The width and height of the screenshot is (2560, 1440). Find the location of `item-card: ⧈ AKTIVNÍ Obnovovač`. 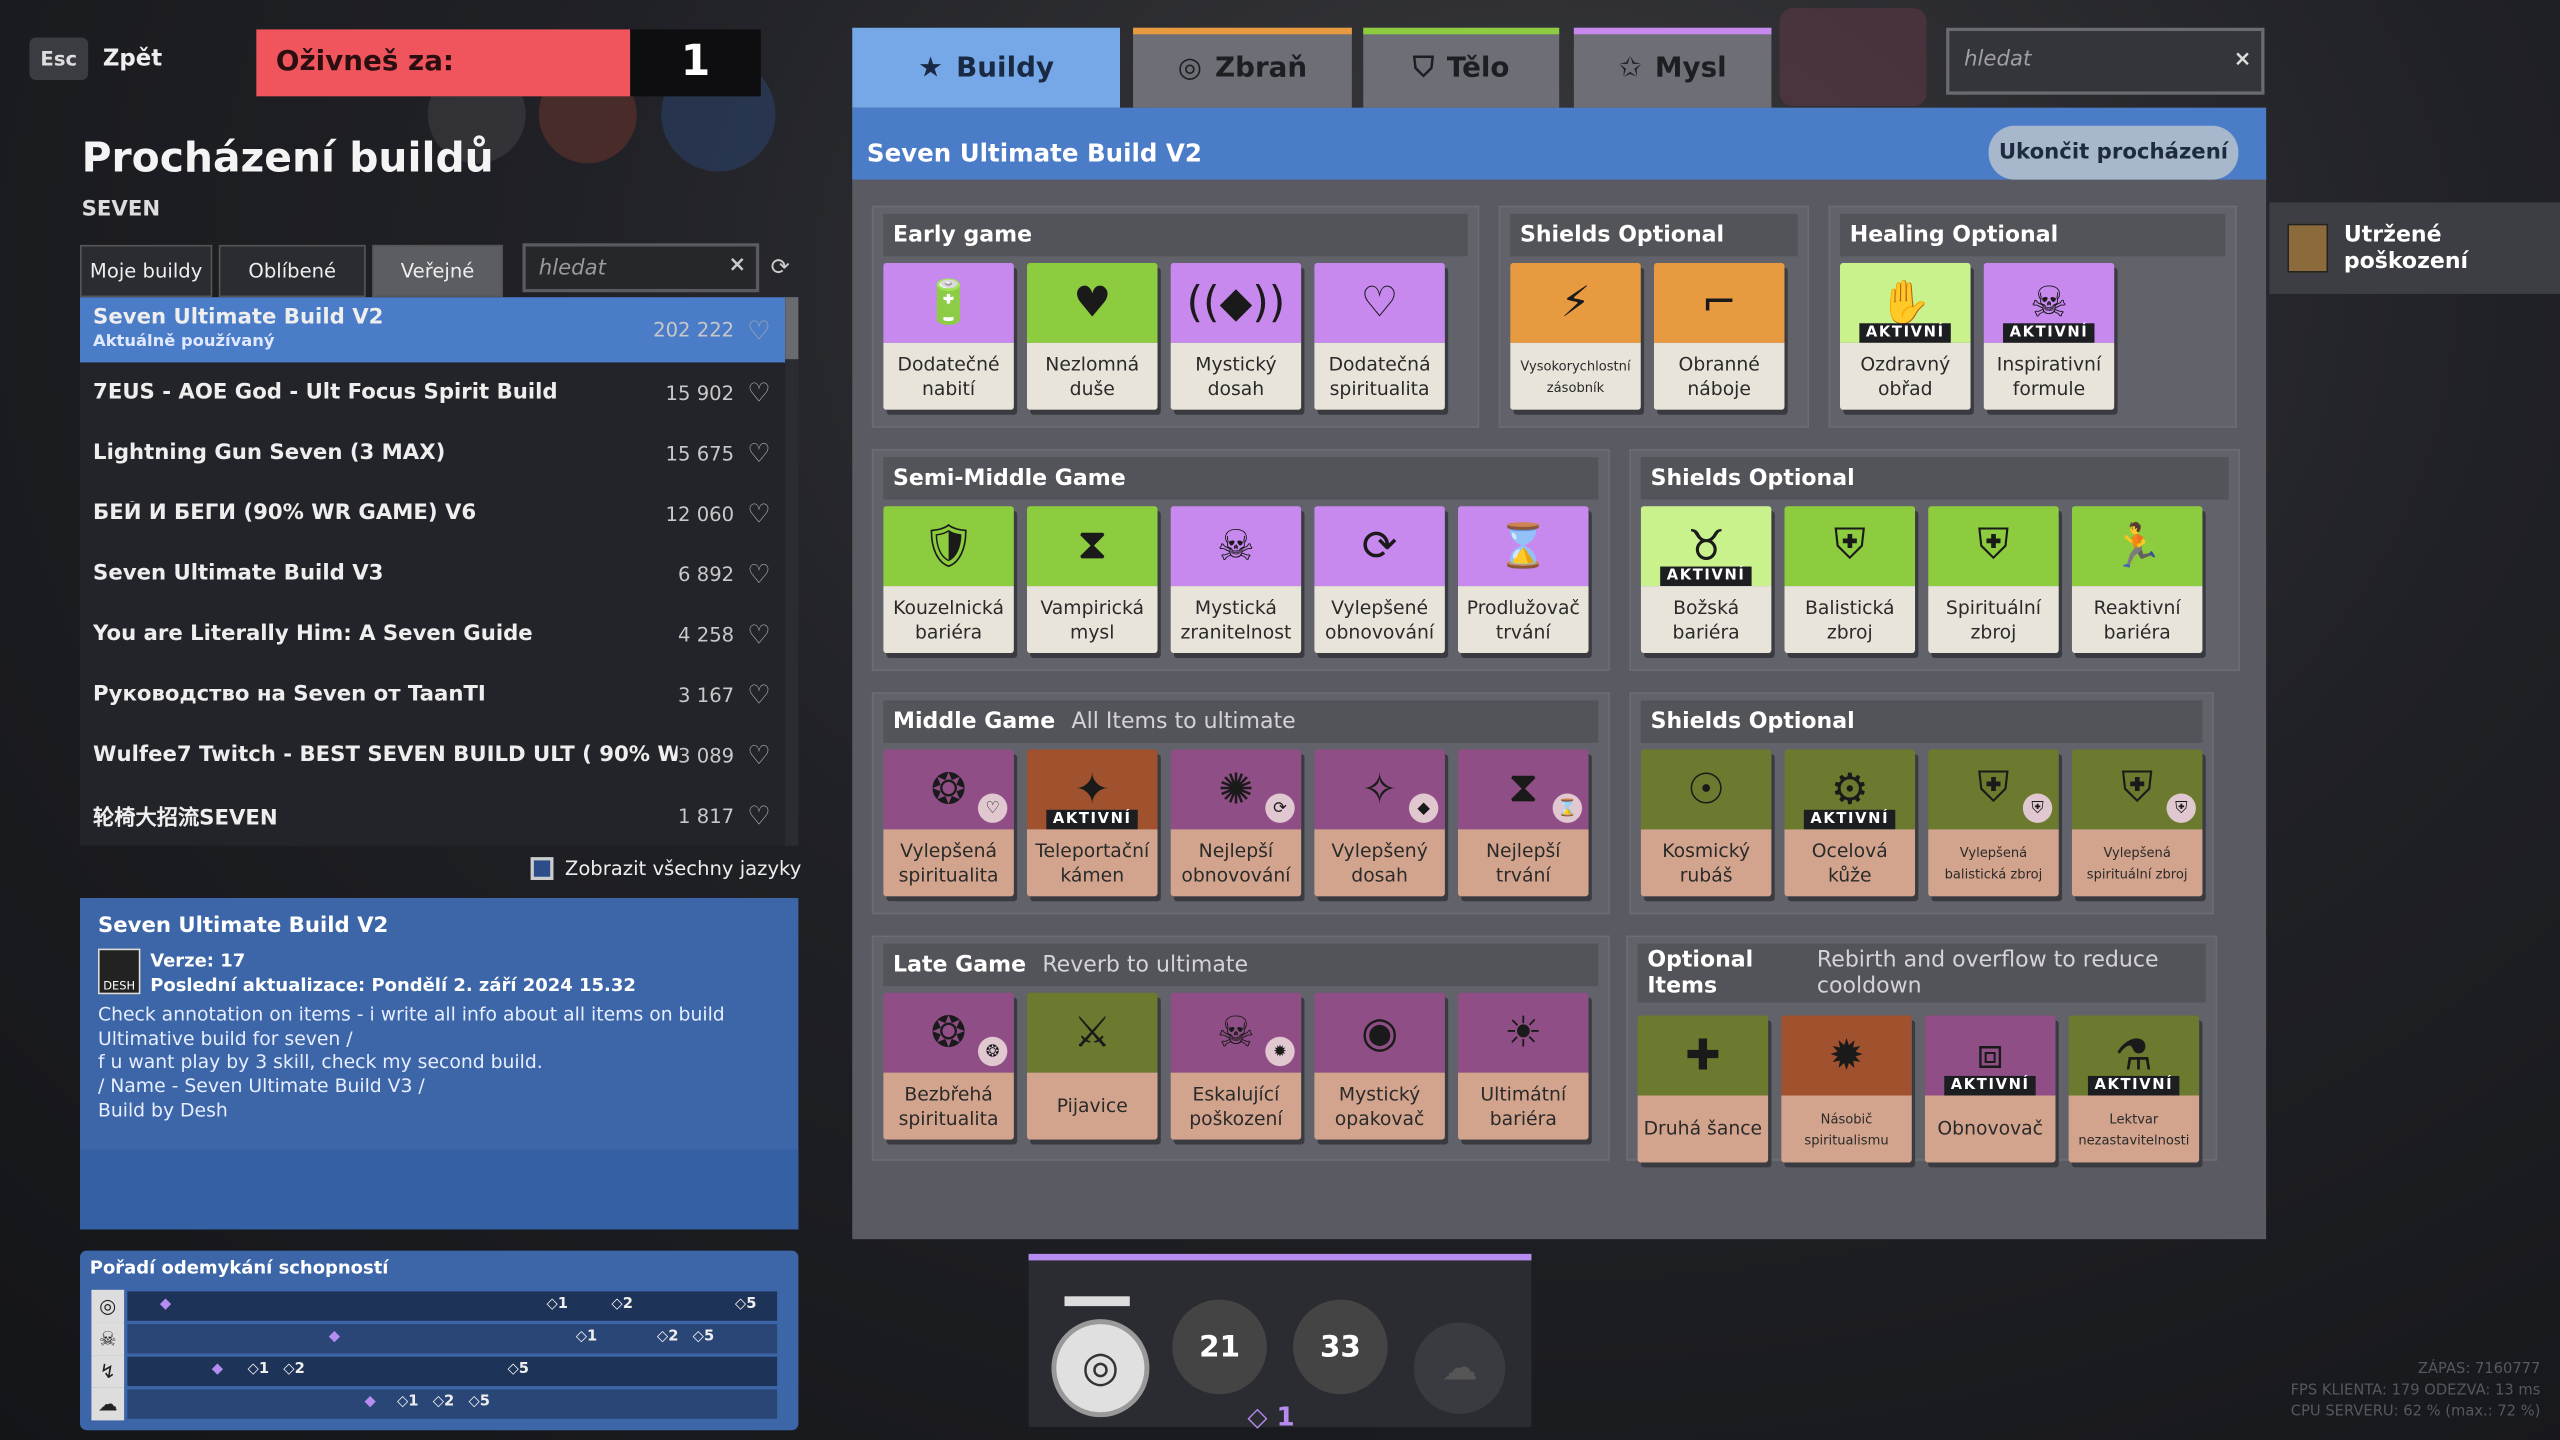

item-card: ⧈ AKTIVNÍ Obnovovač is located at coordinates (1990, 1089).